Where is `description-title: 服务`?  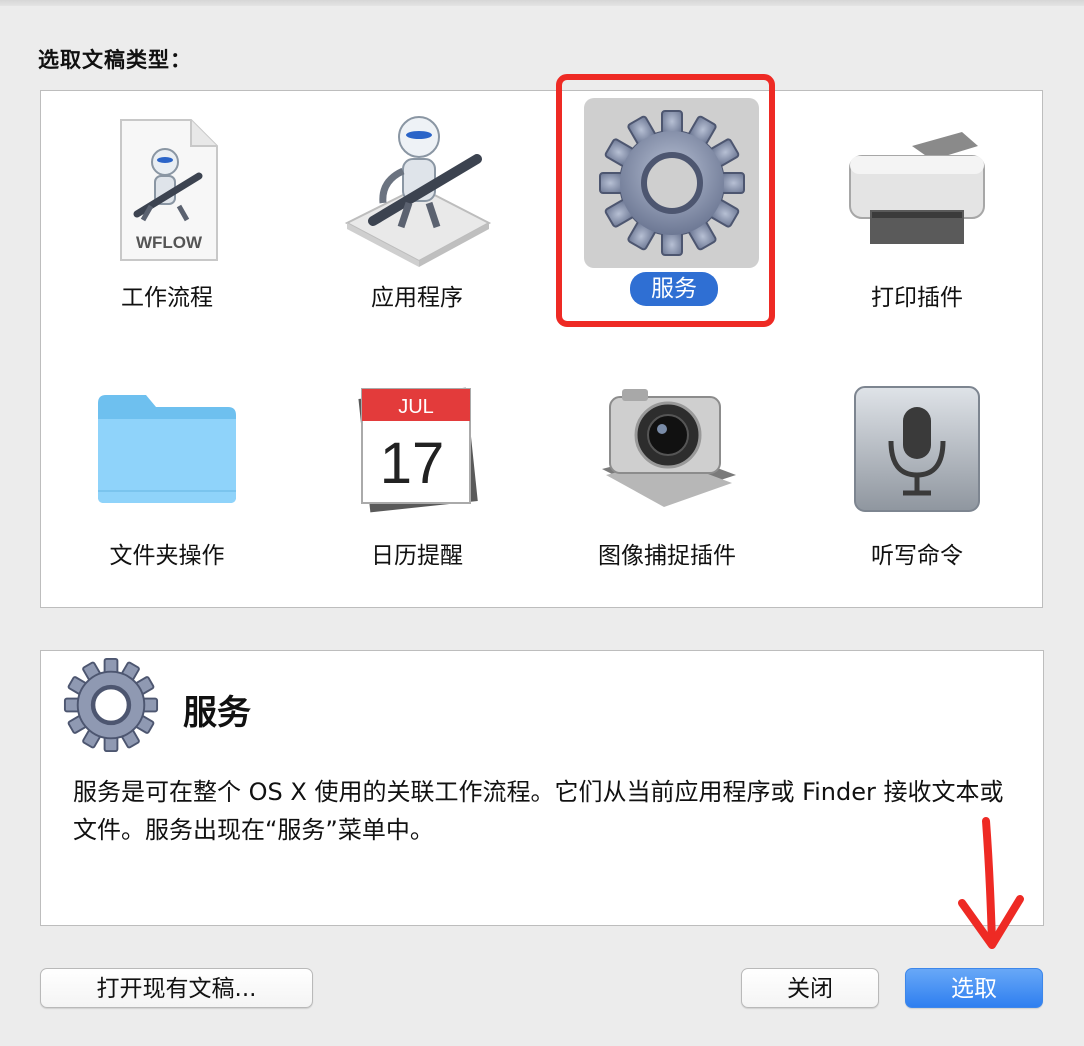 description-title: 服务 is located at coordinates (217, 713).